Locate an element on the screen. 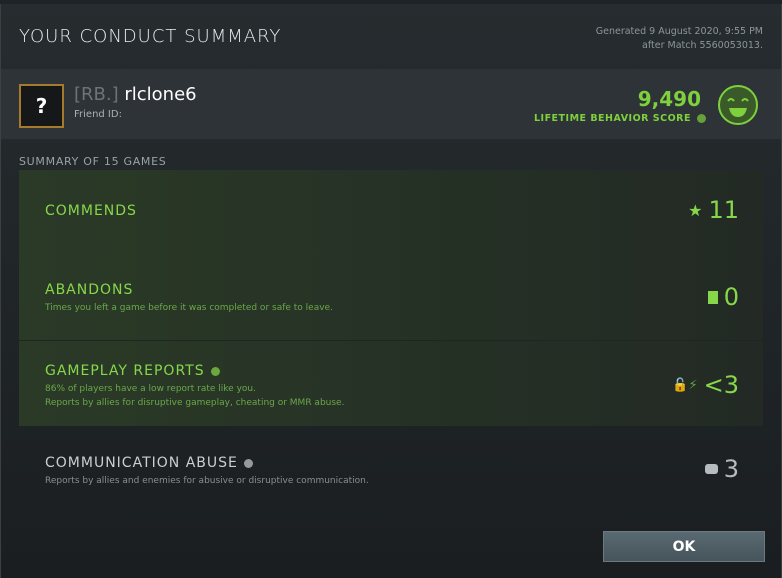  comm-abuse-value: 3 is located at coordinates (731, 469).